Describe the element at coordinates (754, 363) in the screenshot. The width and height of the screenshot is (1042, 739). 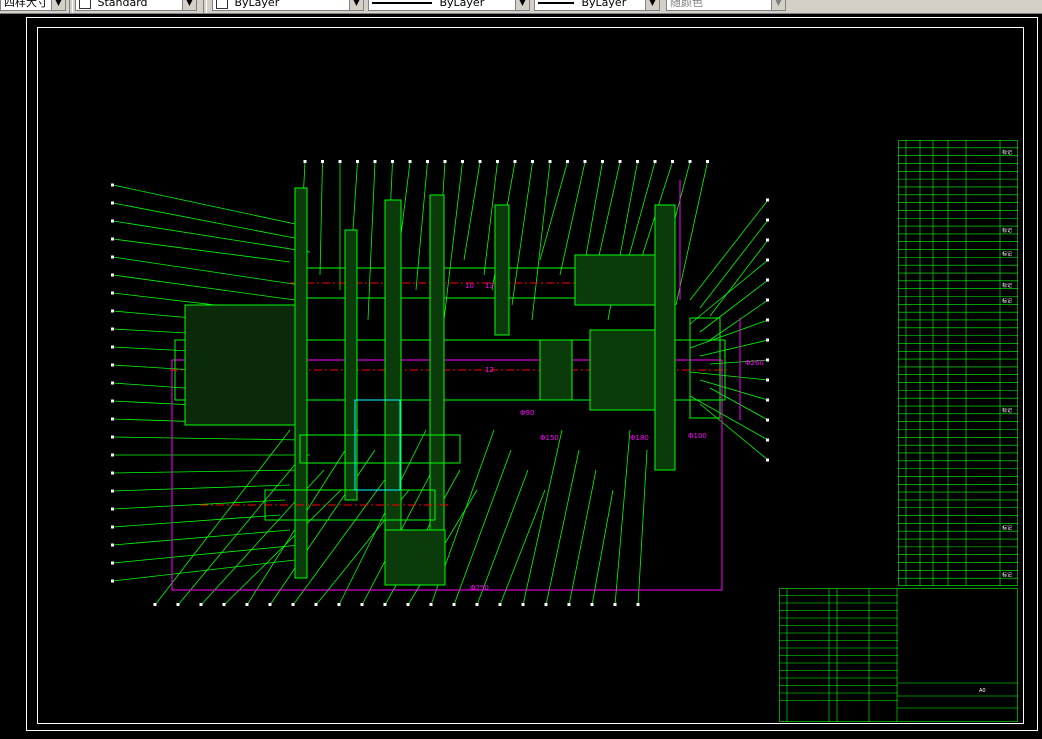
I see `dimension-label: Φ260` at that location.